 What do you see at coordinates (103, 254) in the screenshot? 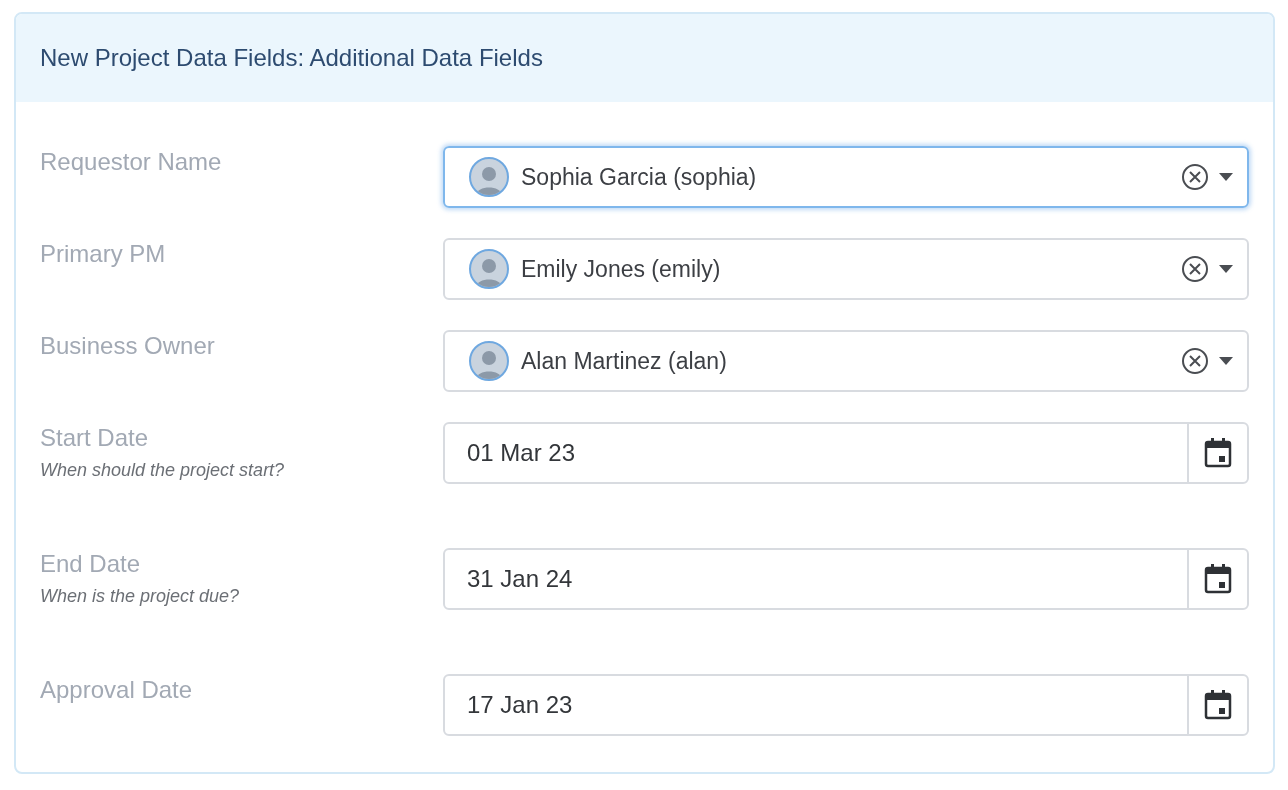
I see `field-label: Primary PM` at bounding box center [103, 254].